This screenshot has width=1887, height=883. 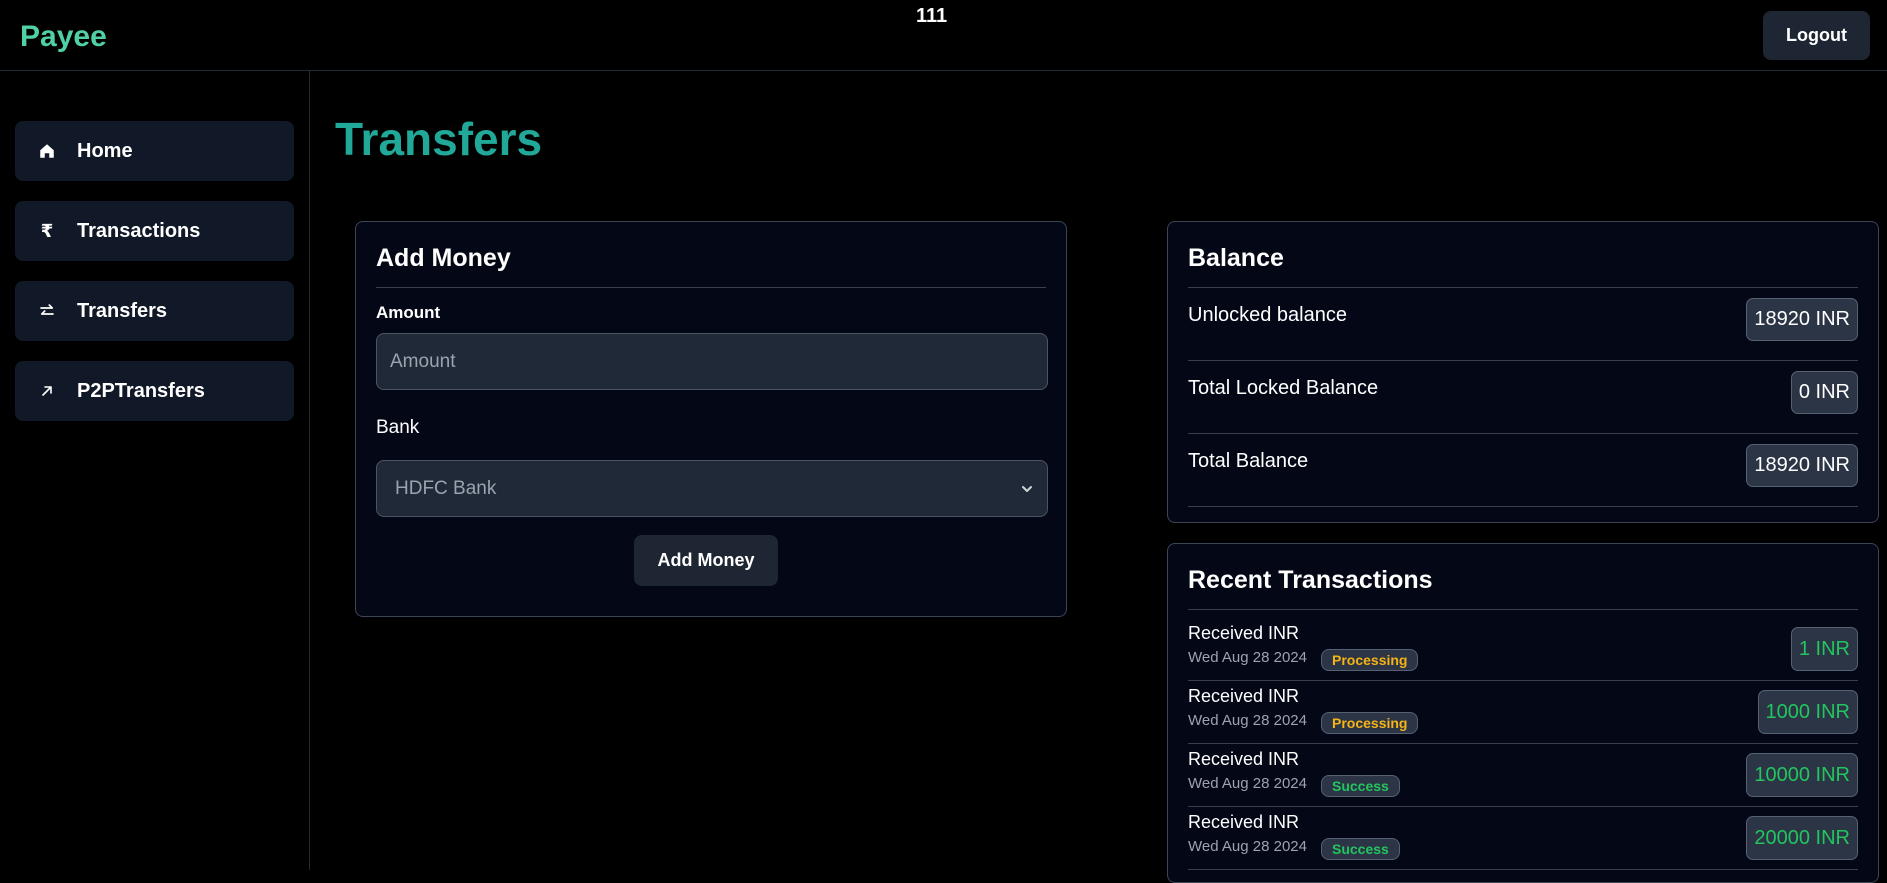 I want to click on sidebar-item-home: Home, so click(x=154, y=151).